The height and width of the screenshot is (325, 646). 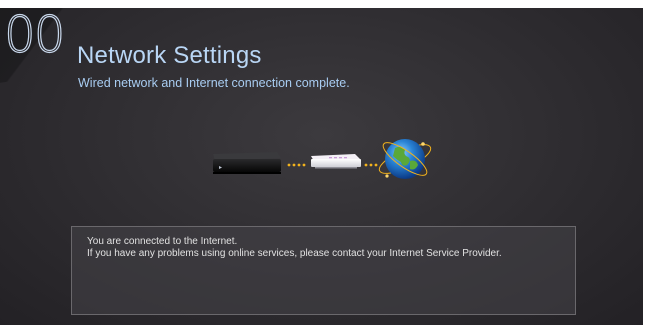 What do you see at coordinates (371, 165) in the screenshot?
I see `connection-dots-right` at bounding box center [371, 165].